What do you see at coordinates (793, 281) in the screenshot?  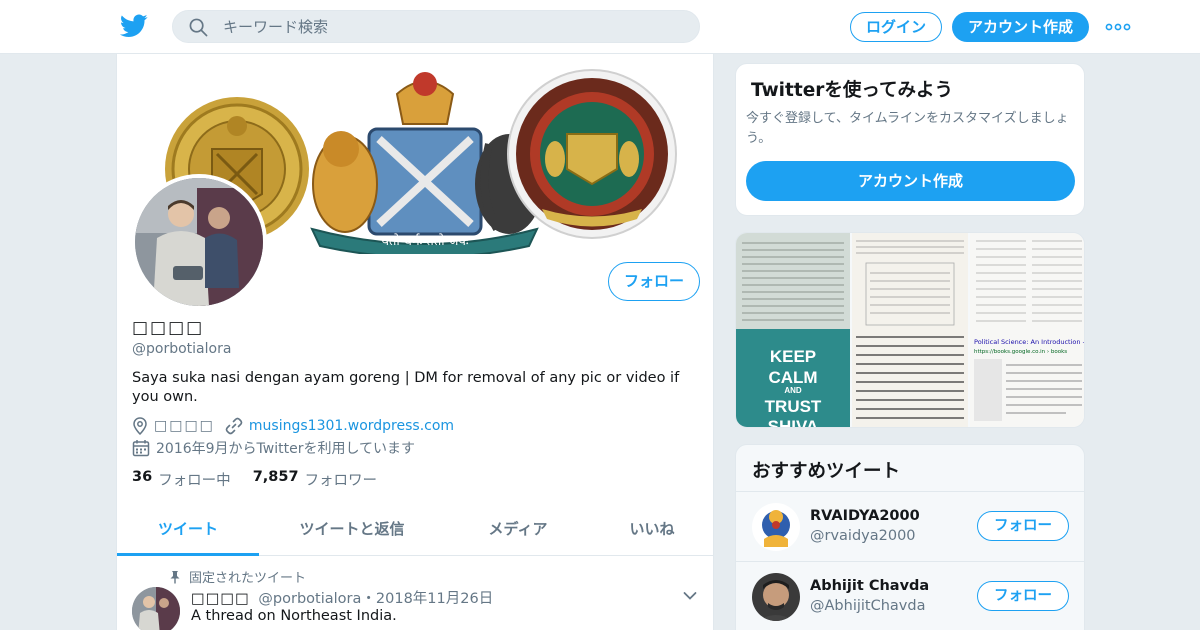 I see `media-thumb-scanned-page` at bounding box center [793, 281].